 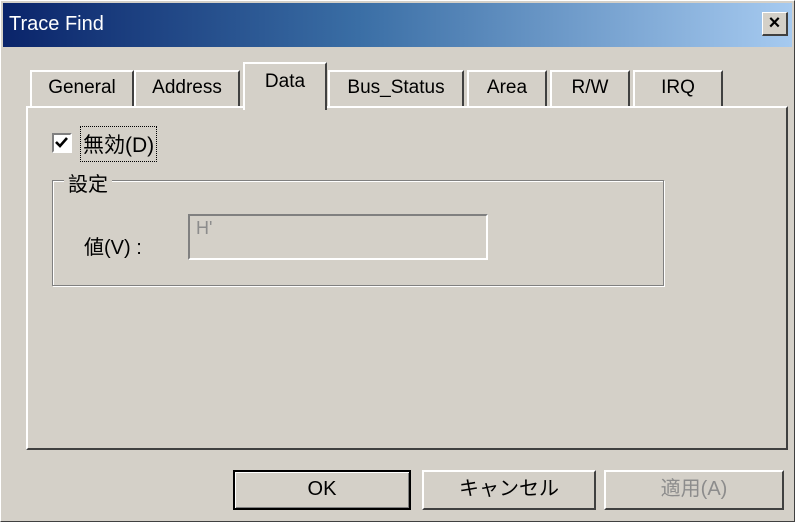 I want to click on checkmark-icon, so click(x=61, y=142).